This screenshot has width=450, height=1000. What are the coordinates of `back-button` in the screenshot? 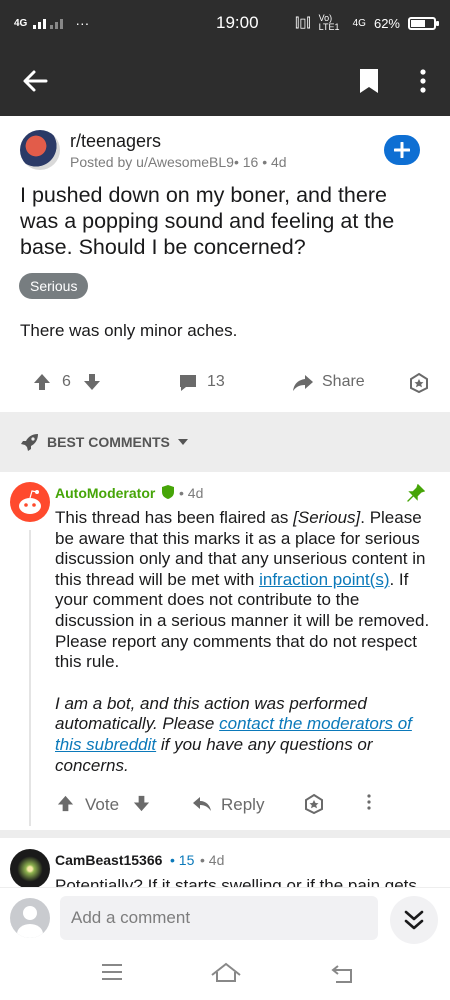 It's located at (35, 81).